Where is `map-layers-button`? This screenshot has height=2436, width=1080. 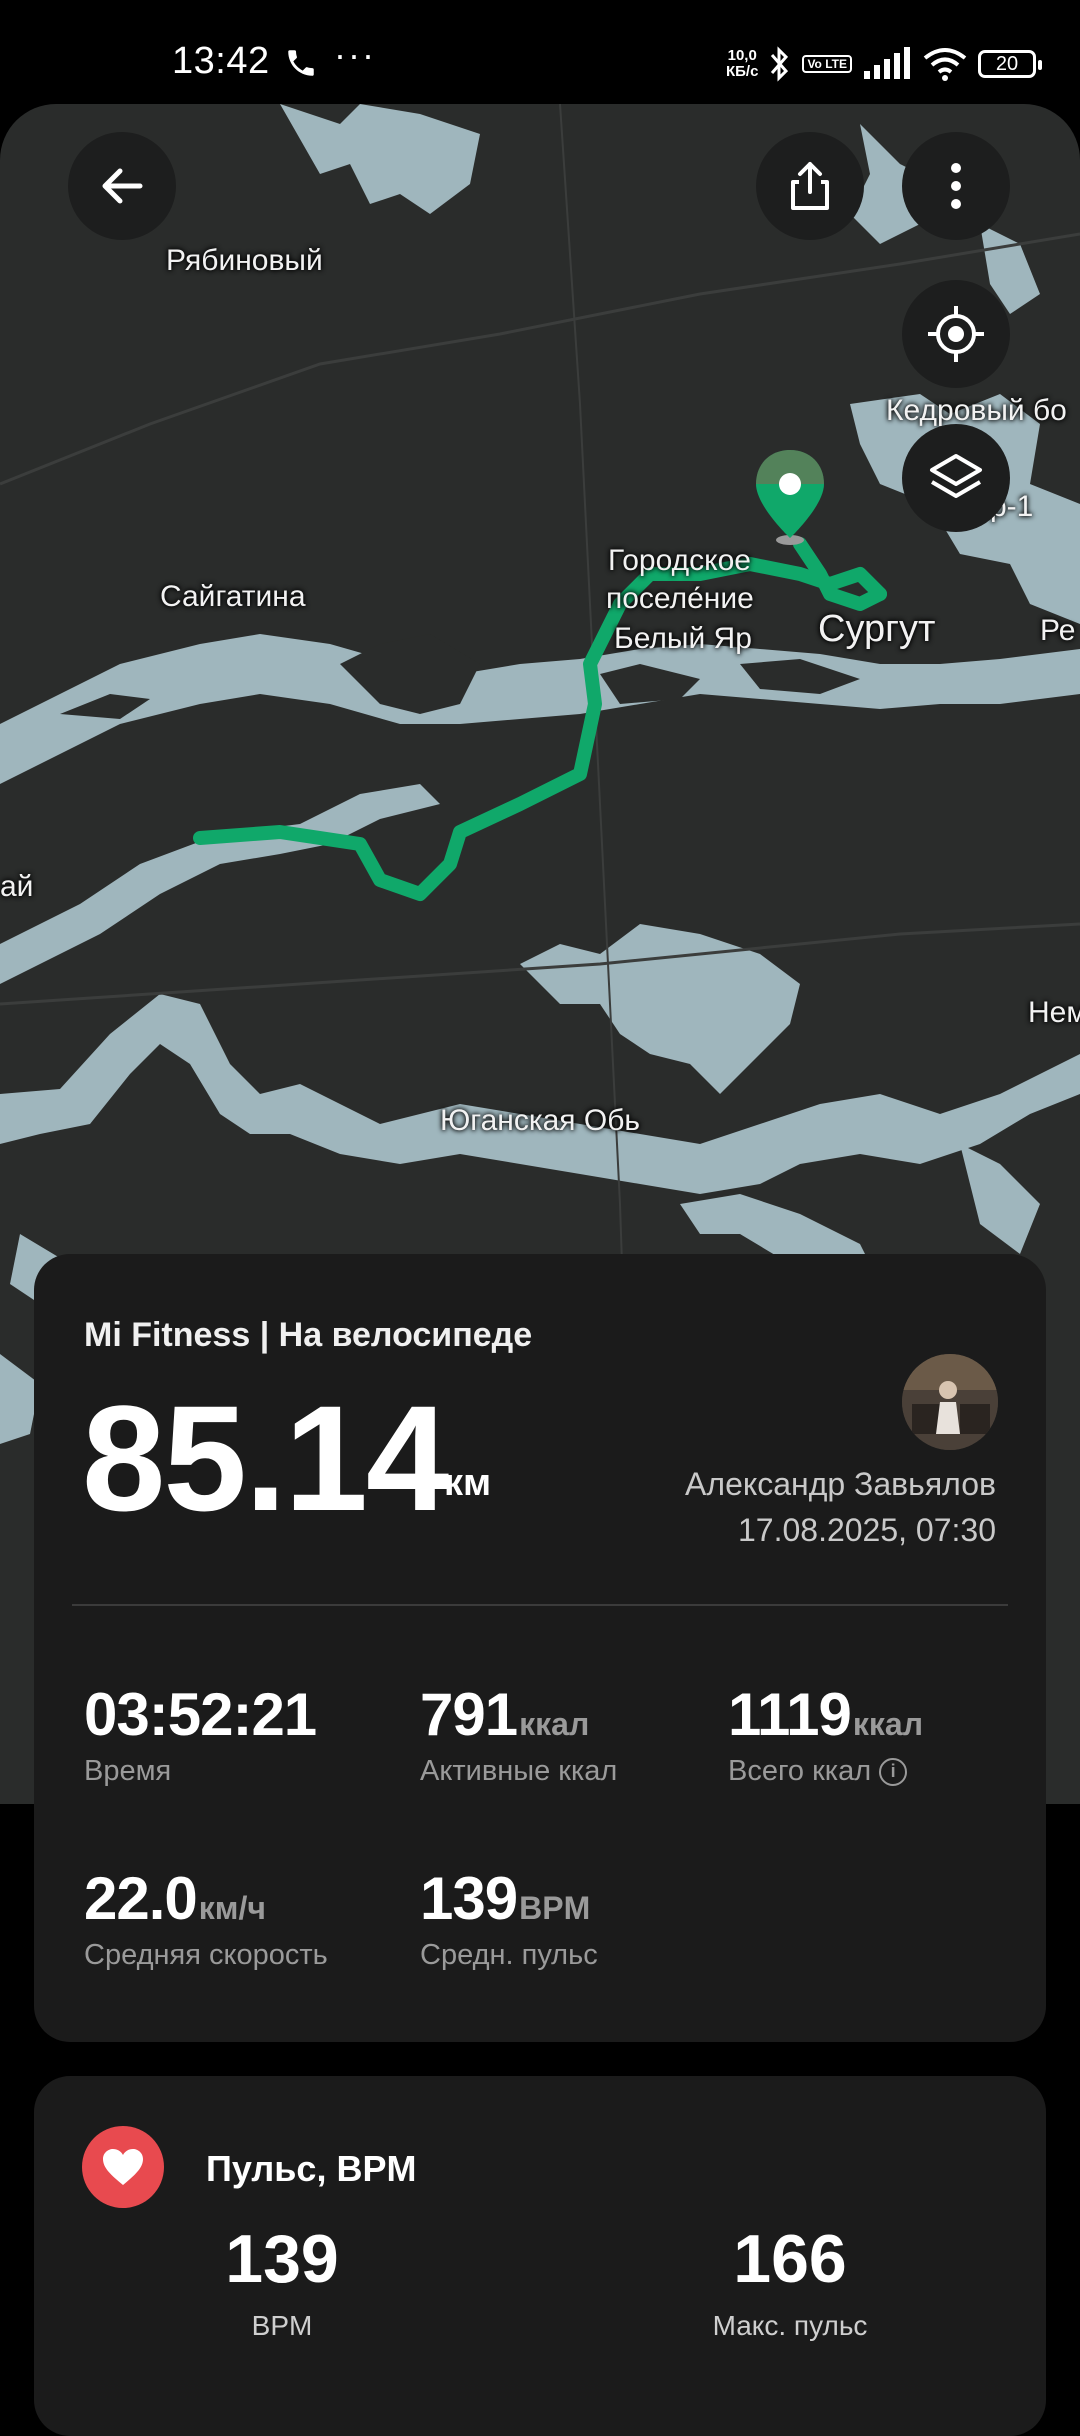 map-layers-button is located at coordinates (956, 478).